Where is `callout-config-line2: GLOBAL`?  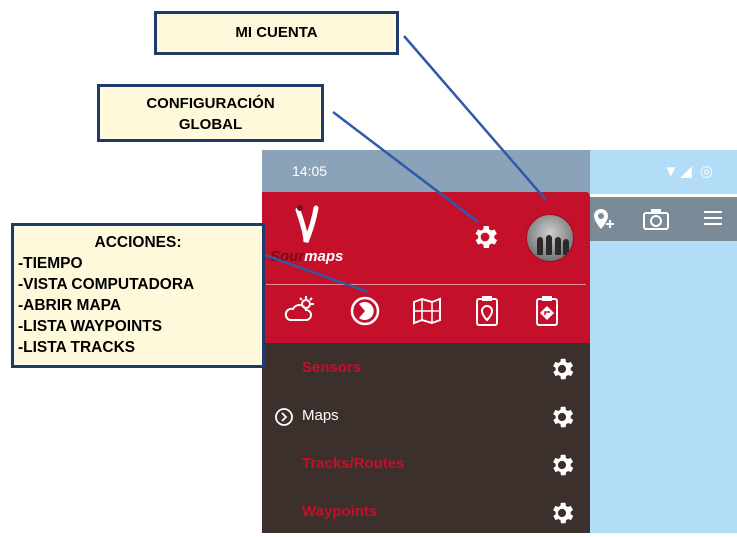
callout-config-line2: GLOBAL is located at coordinates (210, 124).